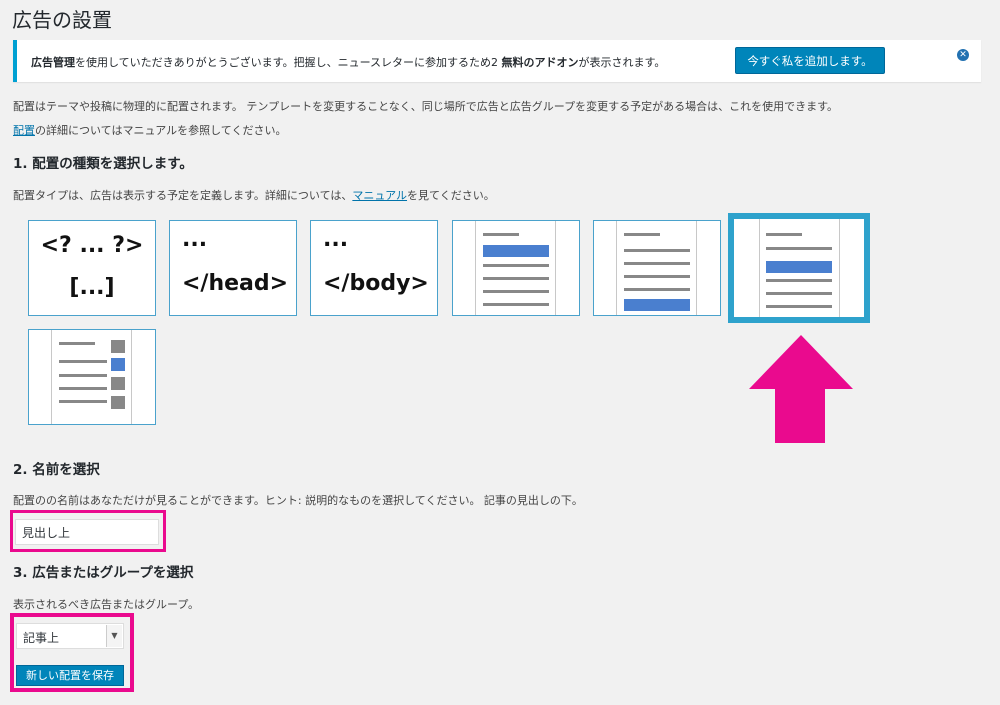  What do you see at coordinates (53, 62) in the screenshot?
I see `notice-bold-plugin: 広告管理` at bounding box center [53, 62].